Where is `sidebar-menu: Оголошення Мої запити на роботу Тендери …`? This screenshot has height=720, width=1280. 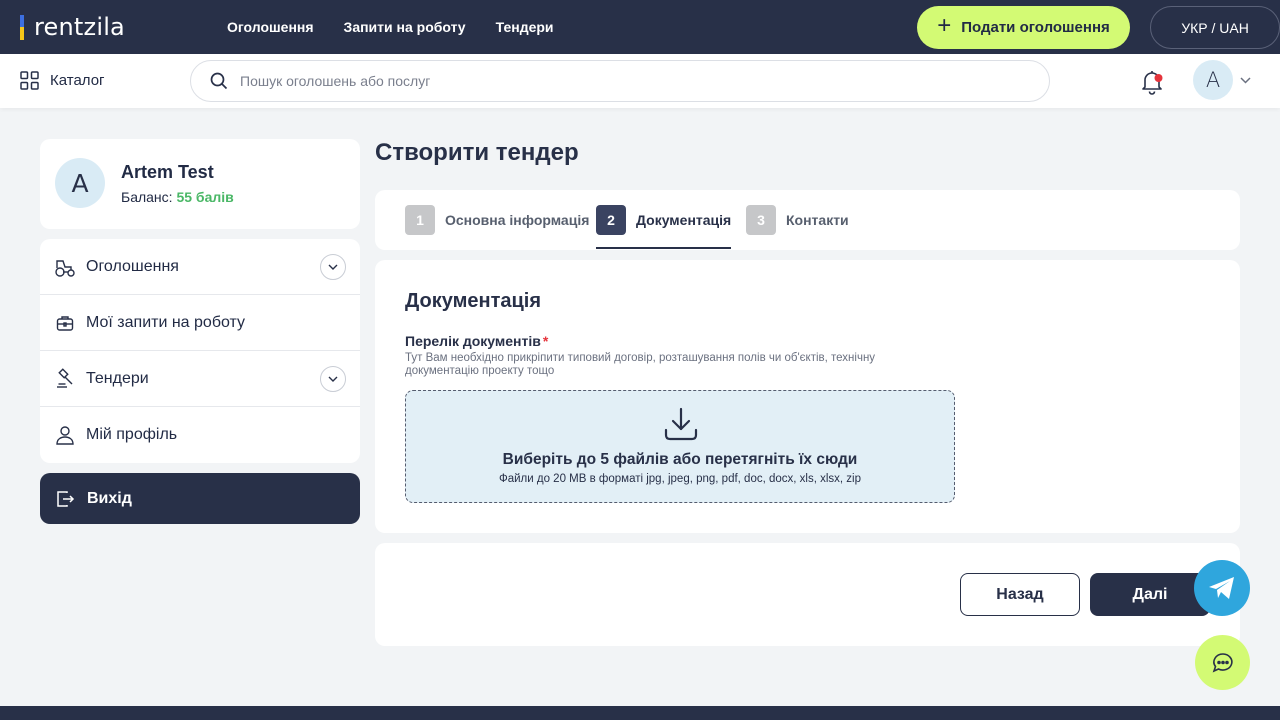 sidebar-menu: Оголошення Мої запити на роботу Тендери … is located at coordinates (200, 351).